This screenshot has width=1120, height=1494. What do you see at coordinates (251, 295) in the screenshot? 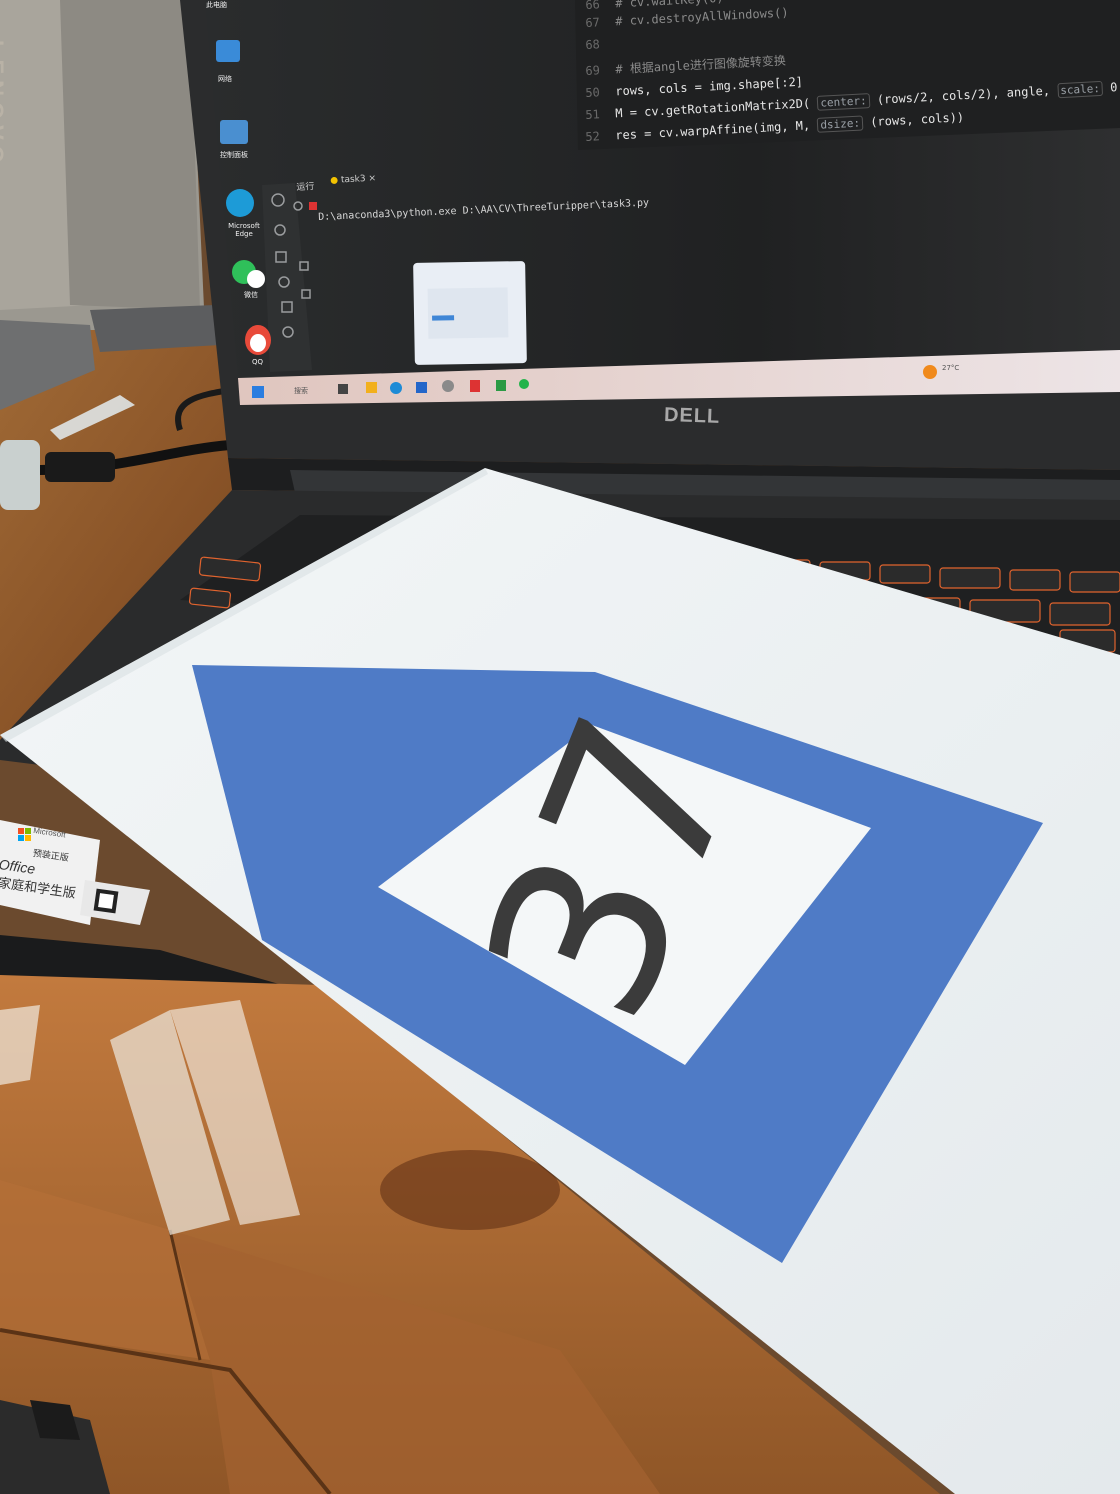
I see `desktop-label-wechat: 微信` at bounding box center [251, 295].